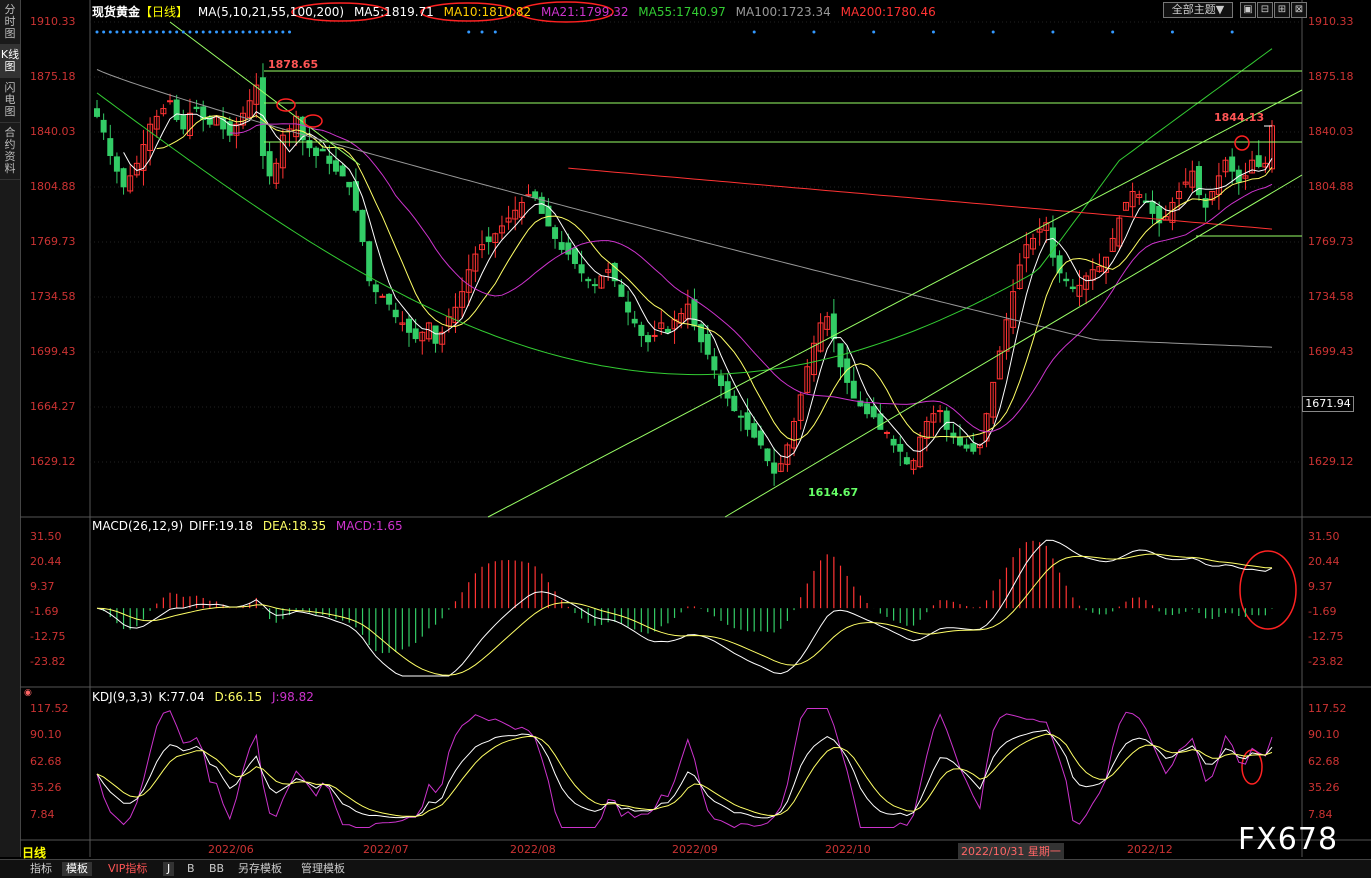 The height and width of the screenshot is (878, 1371). Describe the element at coordinates (116, 12) in the screenshot. I see `symbol-name: 现货黄金` at that location.